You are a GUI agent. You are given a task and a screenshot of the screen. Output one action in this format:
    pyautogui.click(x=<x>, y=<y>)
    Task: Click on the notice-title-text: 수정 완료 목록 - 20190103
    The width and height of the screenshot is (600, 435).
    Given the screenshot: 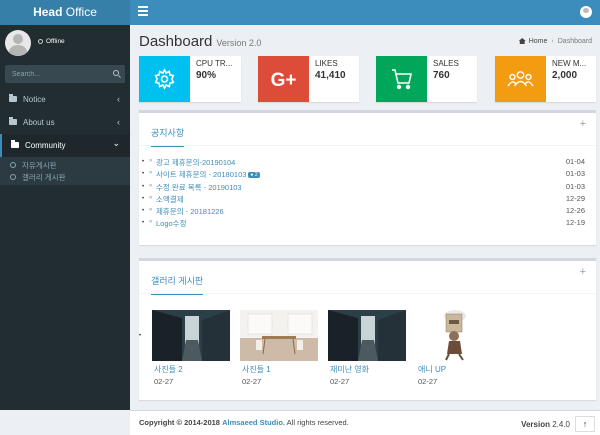 What is the action you would take?
    pyautogui.click(x=199, y=187)
    